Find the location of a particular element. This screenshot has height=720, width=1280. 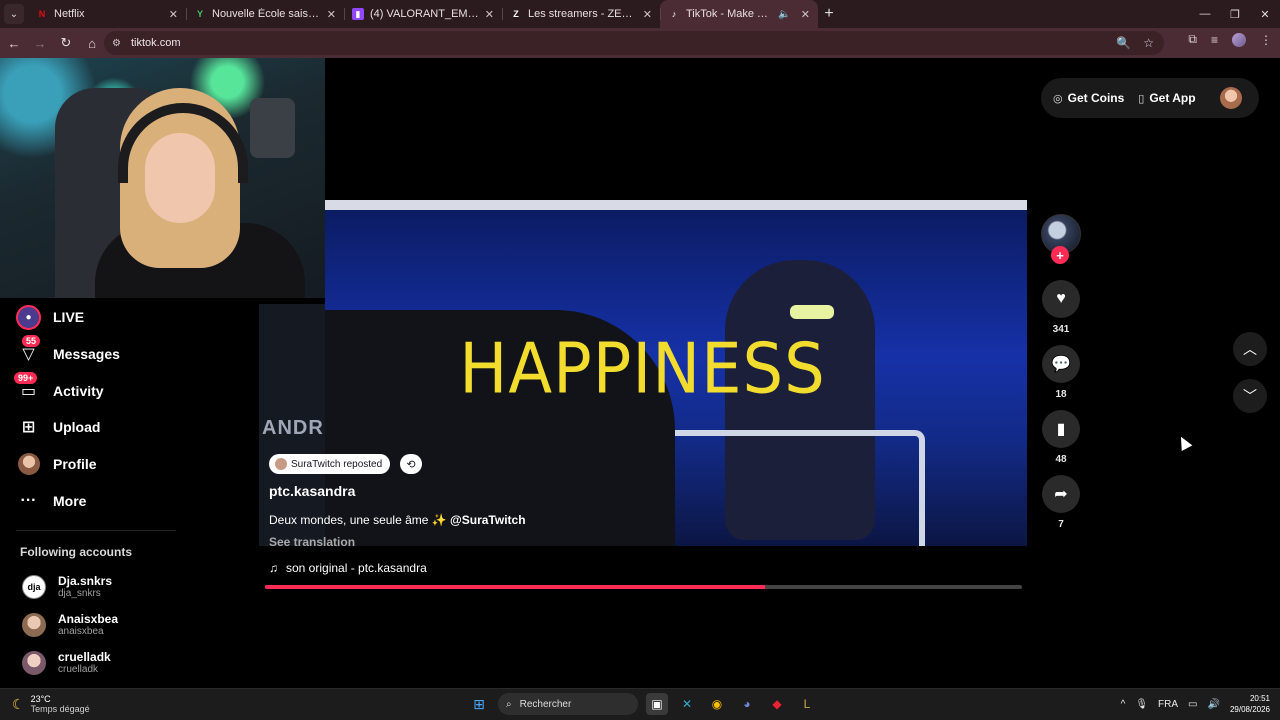

sidebar-item-label: Activity is located at coordinates (78, 391).